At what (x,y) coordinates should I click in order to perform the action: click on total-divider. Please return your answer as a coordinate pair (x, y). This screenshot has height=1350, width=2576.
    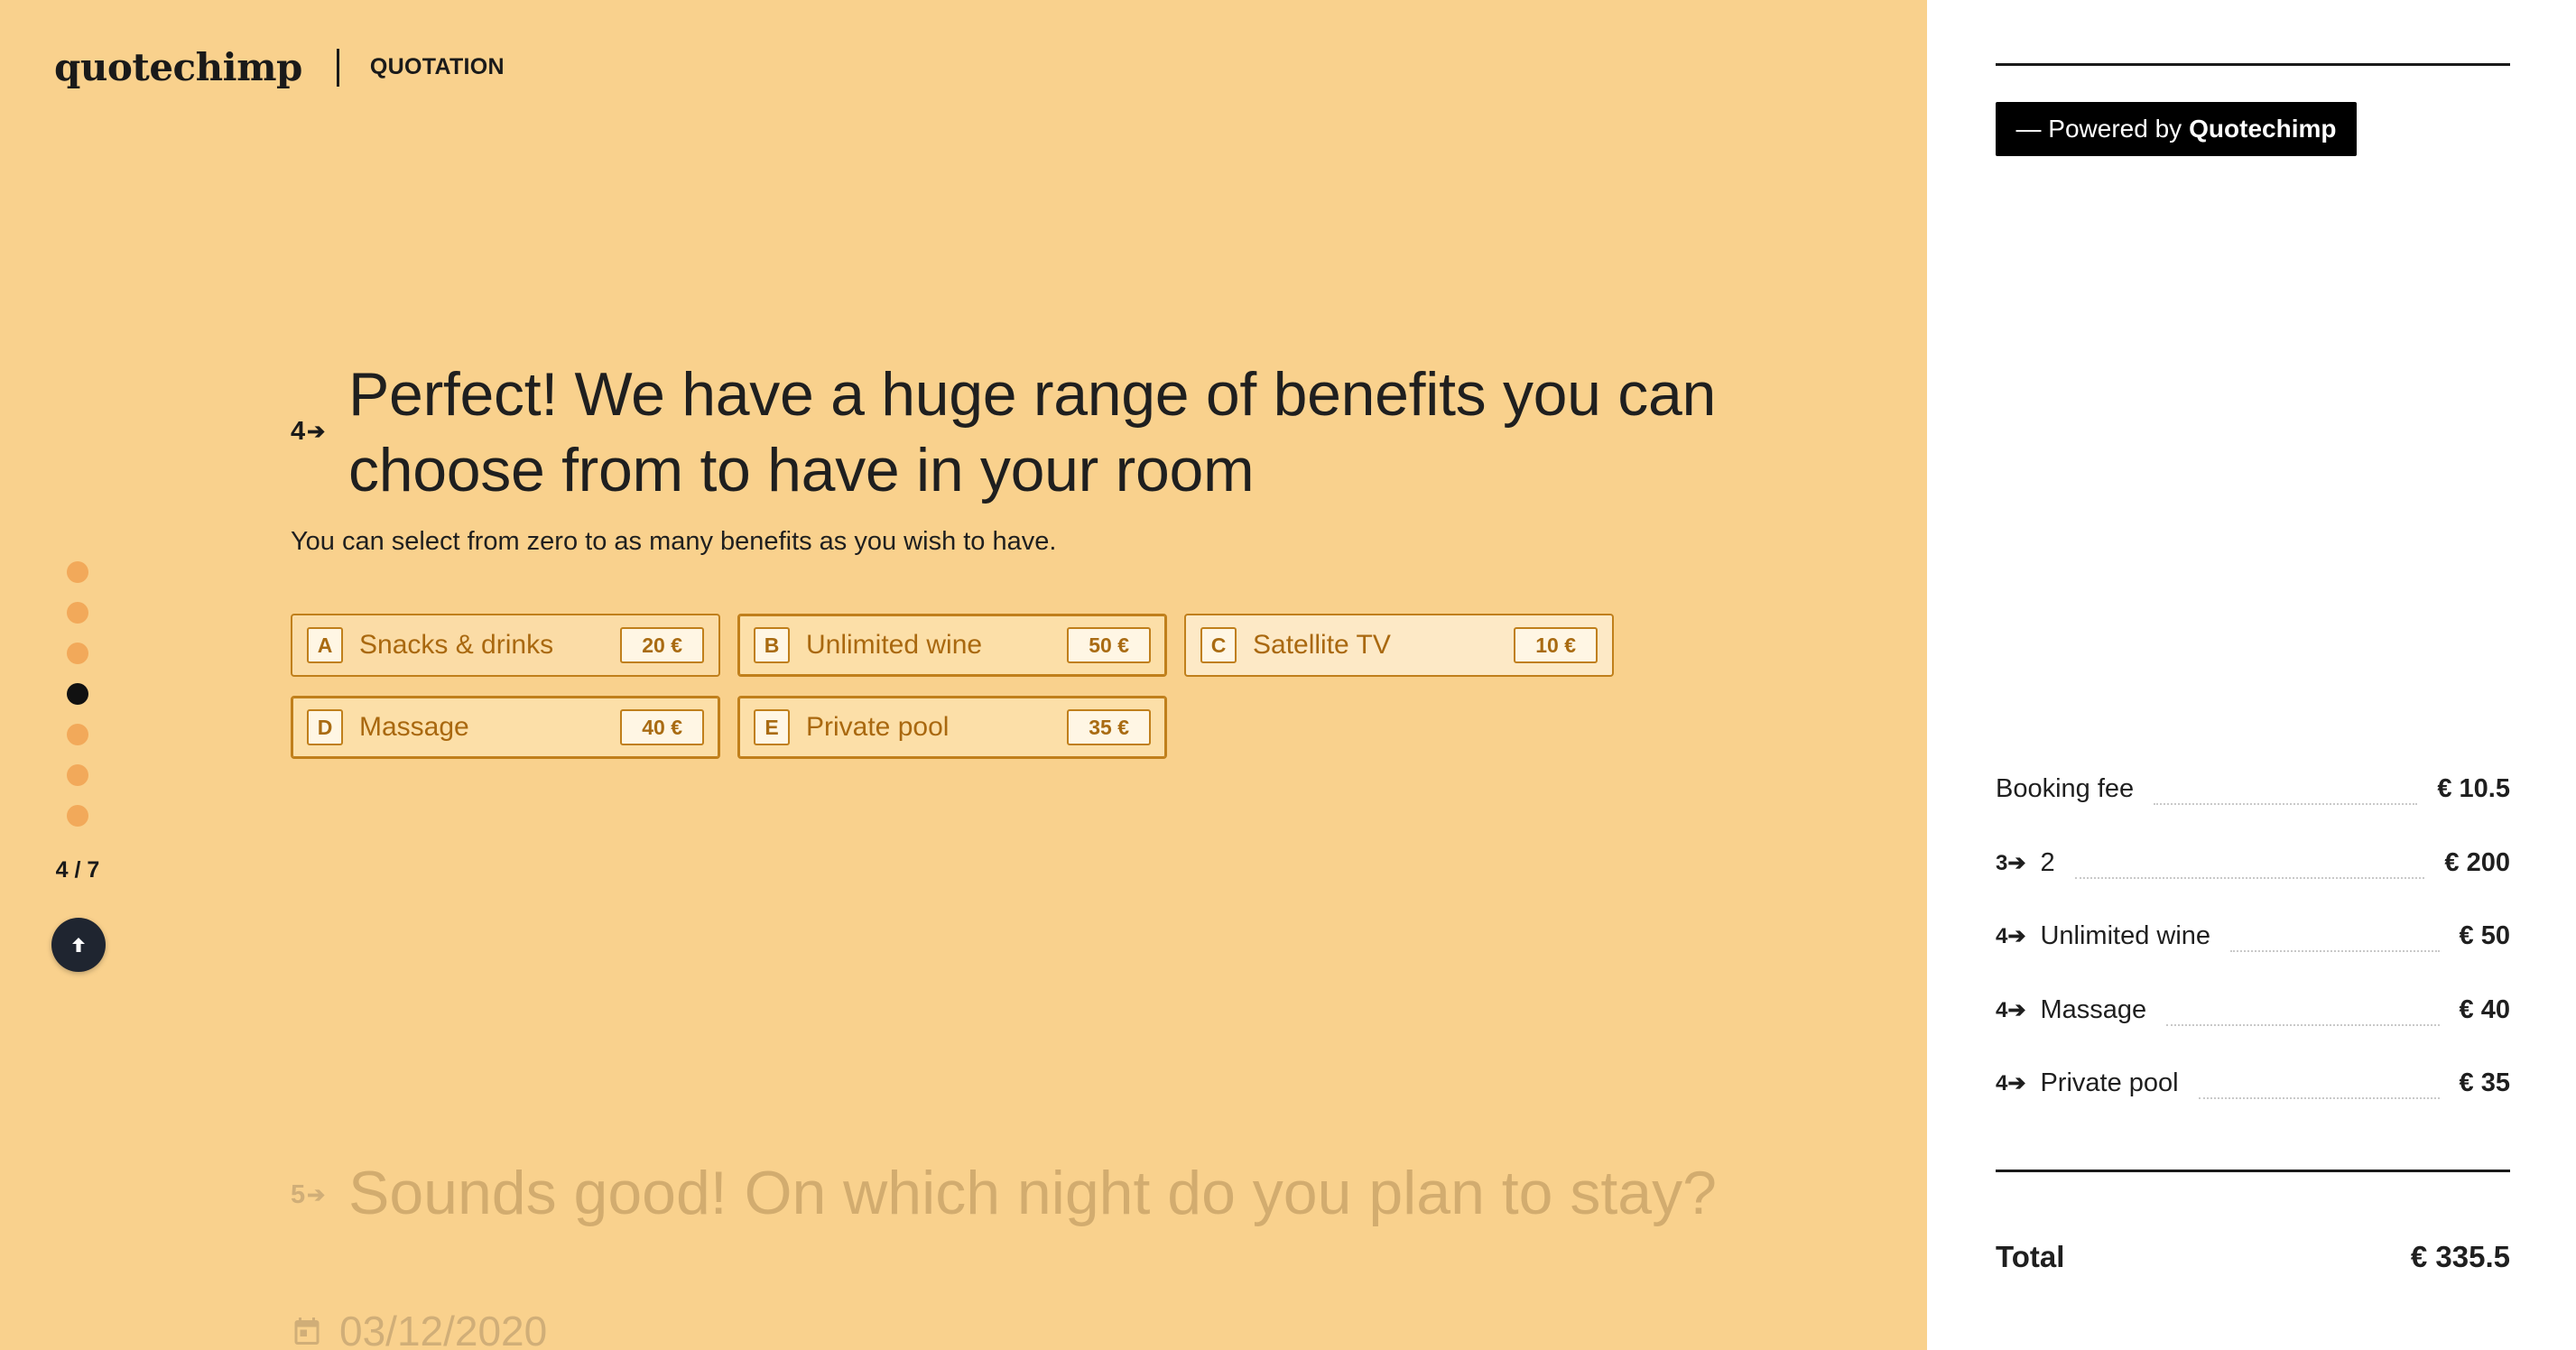
    Looking at the image, I should click on (2253, 1171).